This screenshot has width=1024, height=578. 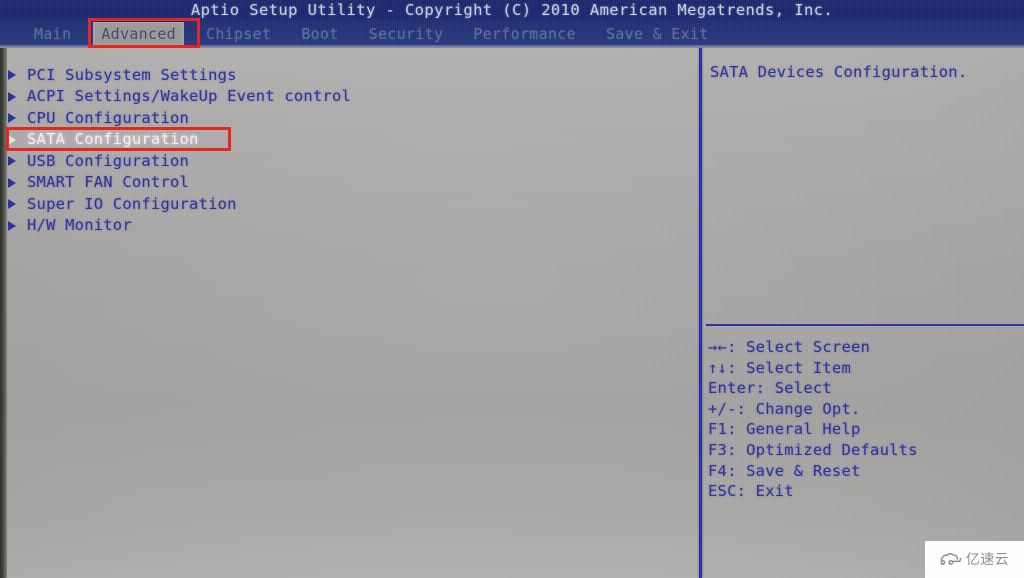 What do you see at coordinates (350, 75) in the screenshot?
I see `setup-item-pci-subsystem-settings: PCI Subsystem Settings` at bounding box center [350, 75].